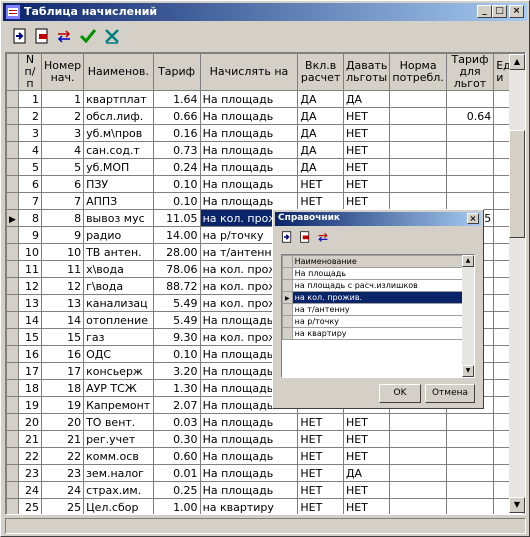 This screenshot has height=537, width=530. What do you see at coordinates (377, 321) in the screenshot?
I see `list-item-label: на р/точку` at bounding box center [377, 321].